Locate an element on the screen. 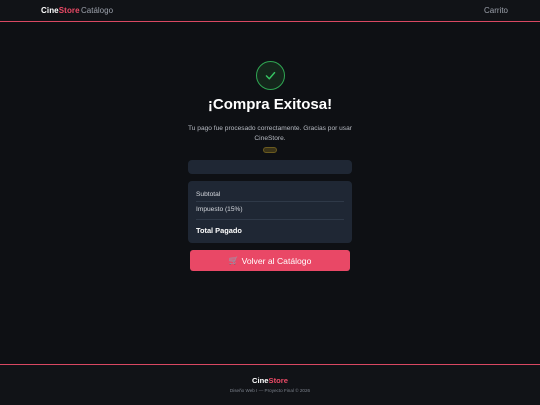  nav-catalog-link: Catálogo is located at coordinates (97, 10).